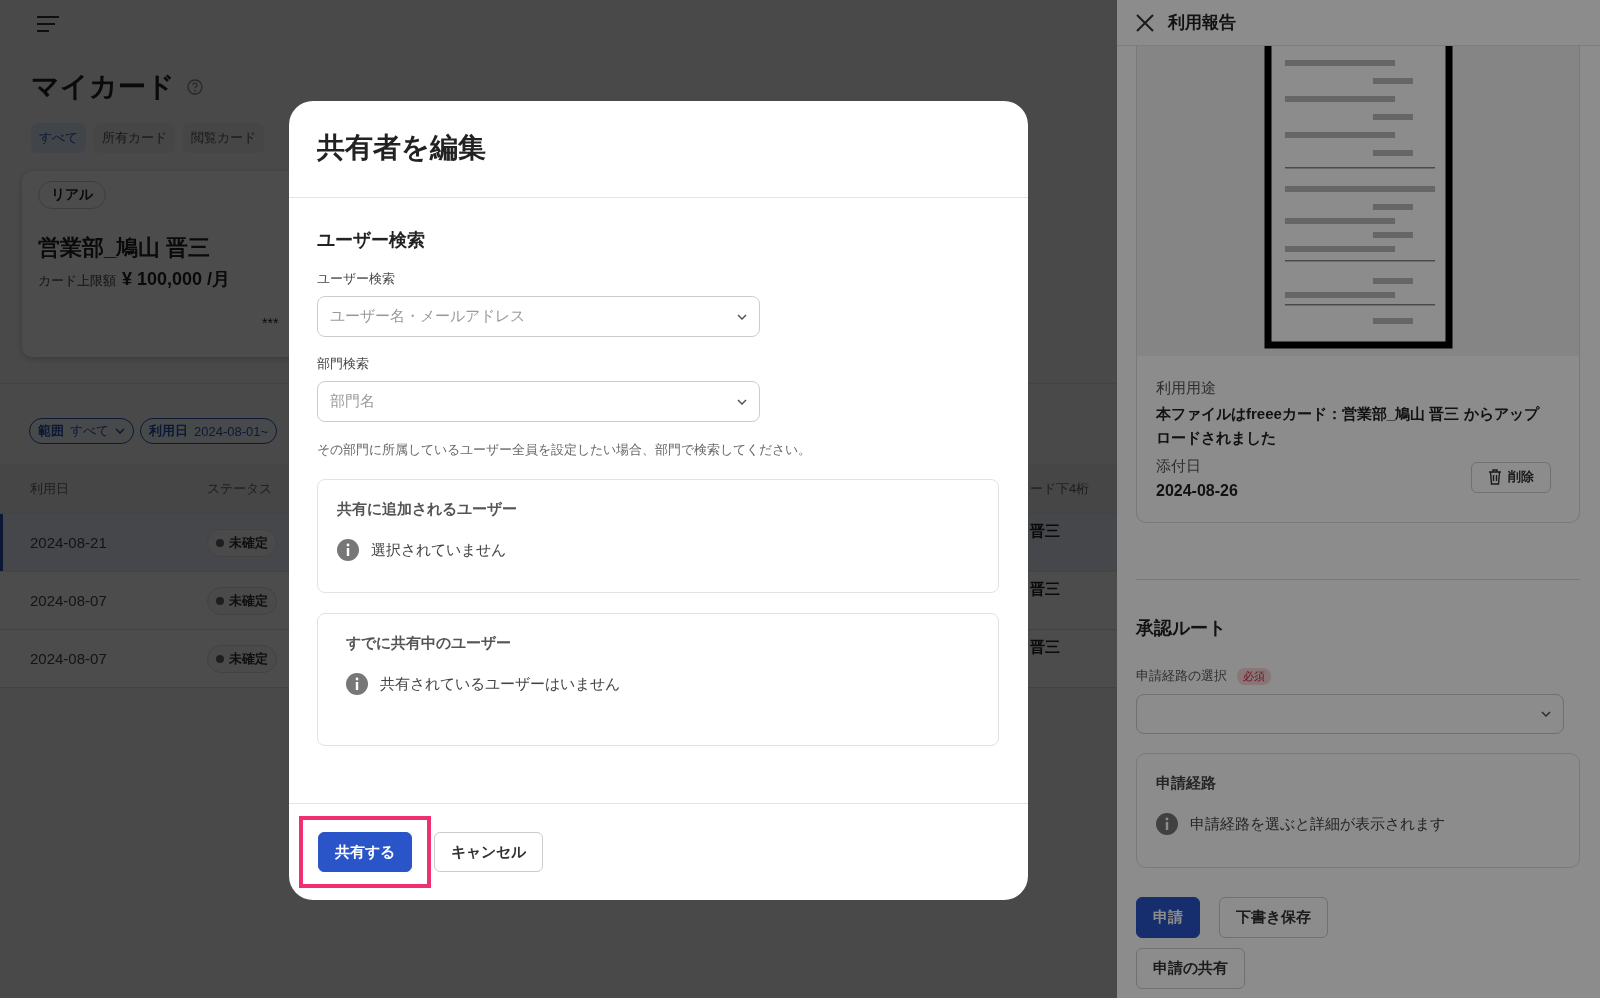  What do you see at coordinates (488, 852) in the screenshot?
I see `cancel-button: キャンセル` at bounding box center [488, 852].